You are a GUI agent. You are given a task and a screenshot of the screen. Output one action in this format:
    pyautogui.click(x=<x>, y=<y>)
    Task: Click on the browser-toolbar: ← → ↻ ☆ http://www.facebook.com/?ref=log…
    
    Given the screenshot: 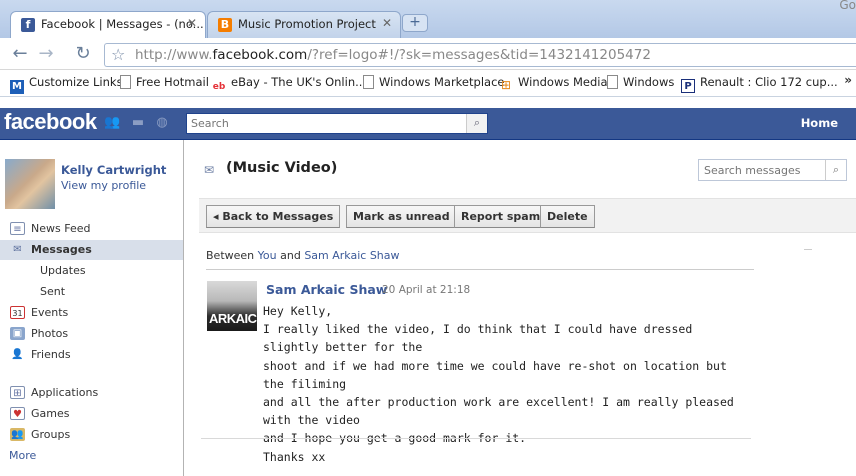 What is the action you would take?
    pyautogui.click(x=428, y=54)
    